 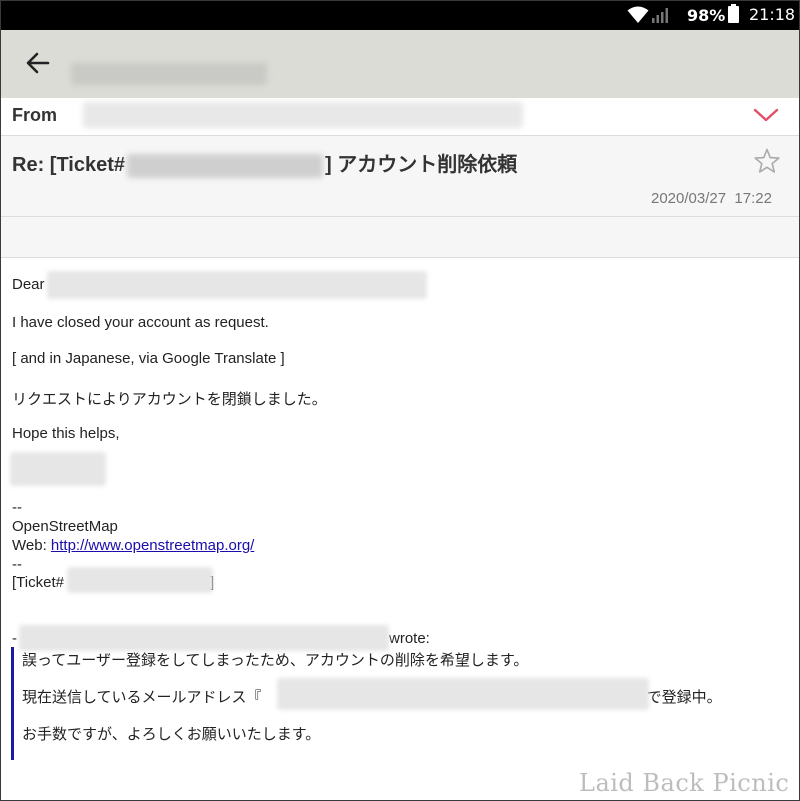 I want to click on redacted-title, so click(x=169, y=74).